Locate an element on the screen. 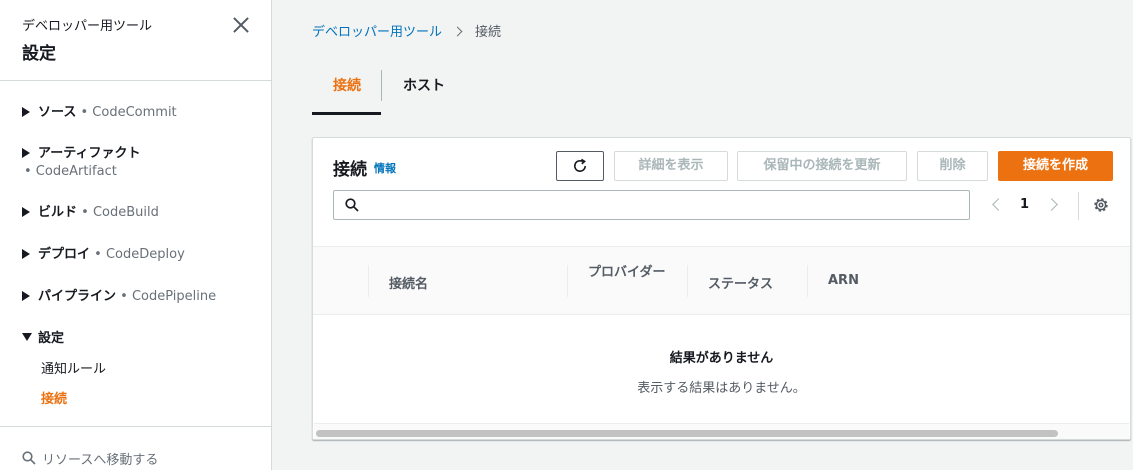  table-header: 接続名 プロバイダー ステータス ARN is located at coordinates (721, 280).